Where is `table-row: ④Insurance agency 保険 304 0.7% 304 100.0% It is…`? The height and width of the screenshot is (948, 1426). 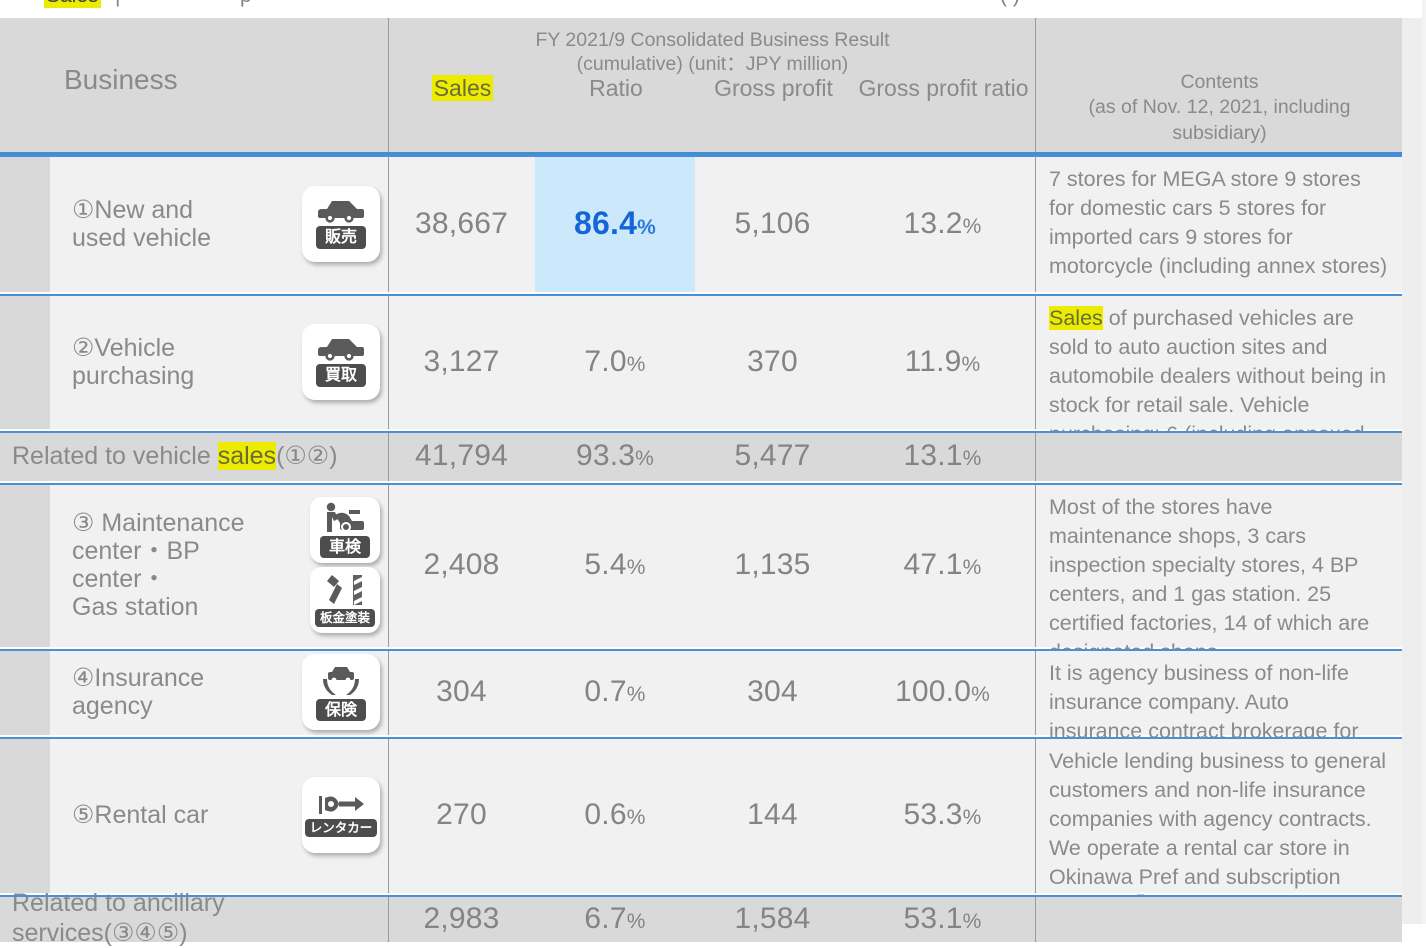 table-row: ④Insurance agency 保険 304 0.7% 304 100.0% It is… is located at coordinates (701, 710).